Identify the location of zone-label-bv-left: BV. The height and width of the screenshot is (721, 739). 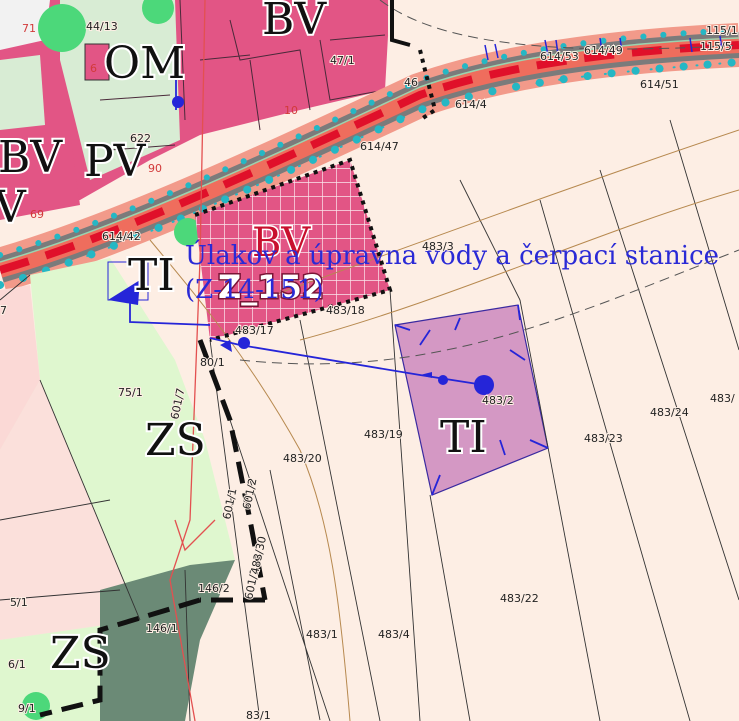
(31, 157).